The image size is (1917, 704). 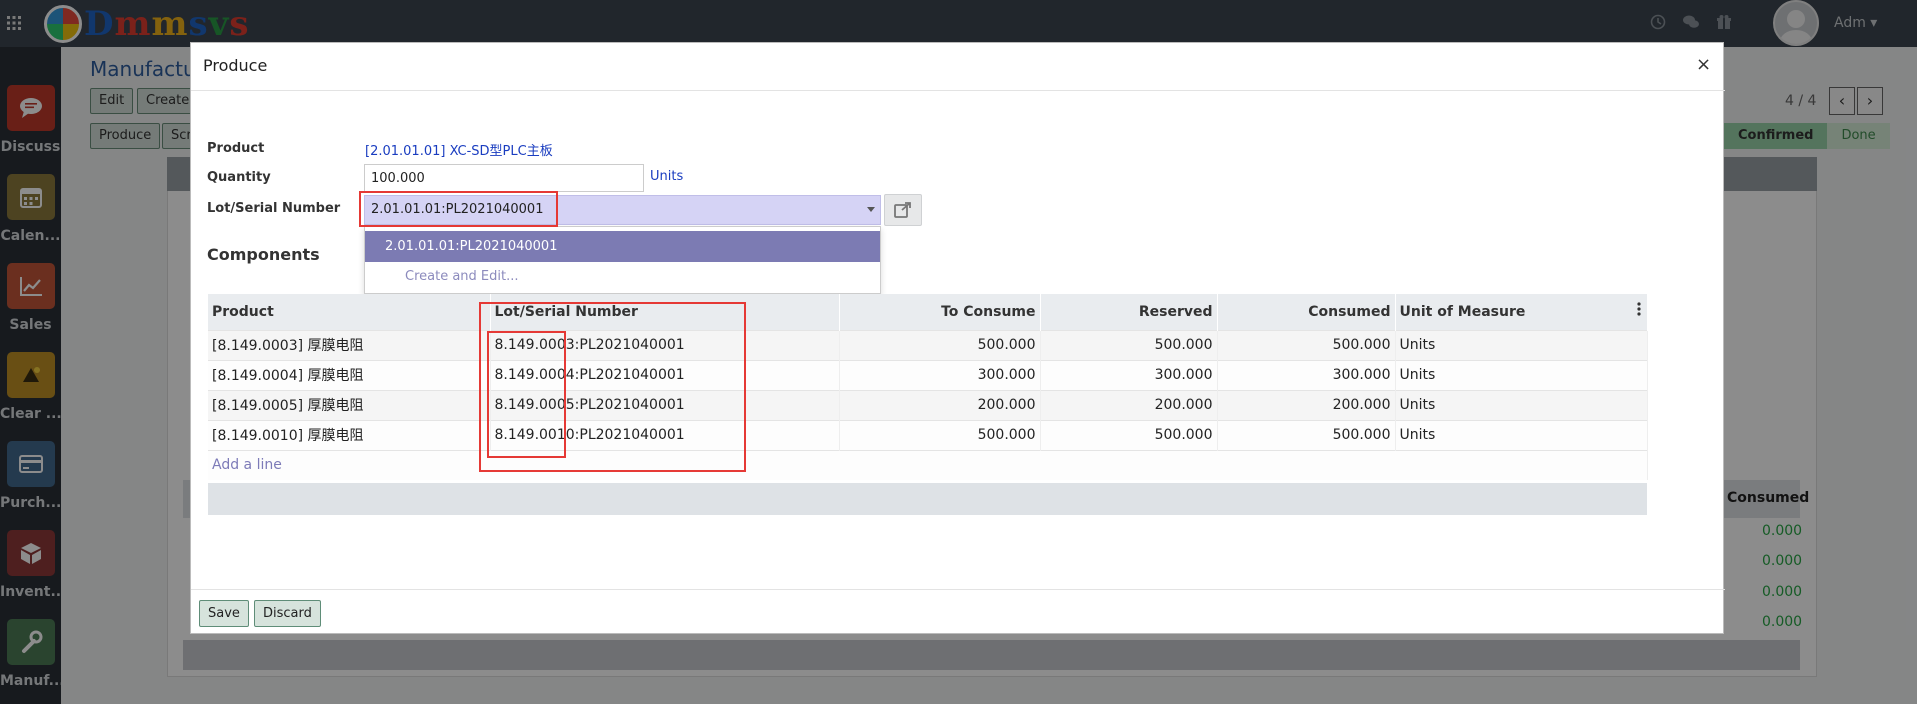 I want to click on cell-product: [8.149.0004] 厚膜电阻, so click(x=349, y=374).